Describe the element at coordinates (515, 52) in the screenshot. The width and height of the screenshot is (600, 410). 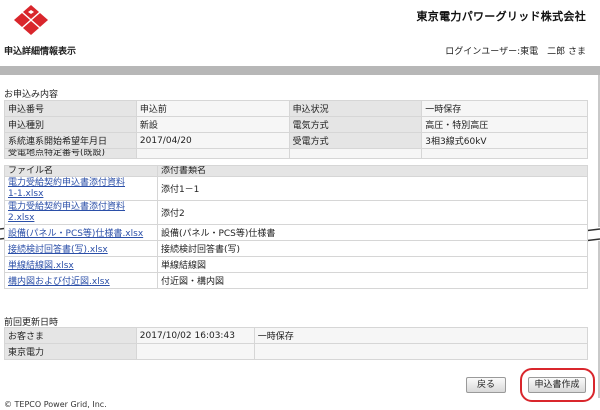
I see `login-user-info: ログインユーザー:東電 二郎 さま` at that location.